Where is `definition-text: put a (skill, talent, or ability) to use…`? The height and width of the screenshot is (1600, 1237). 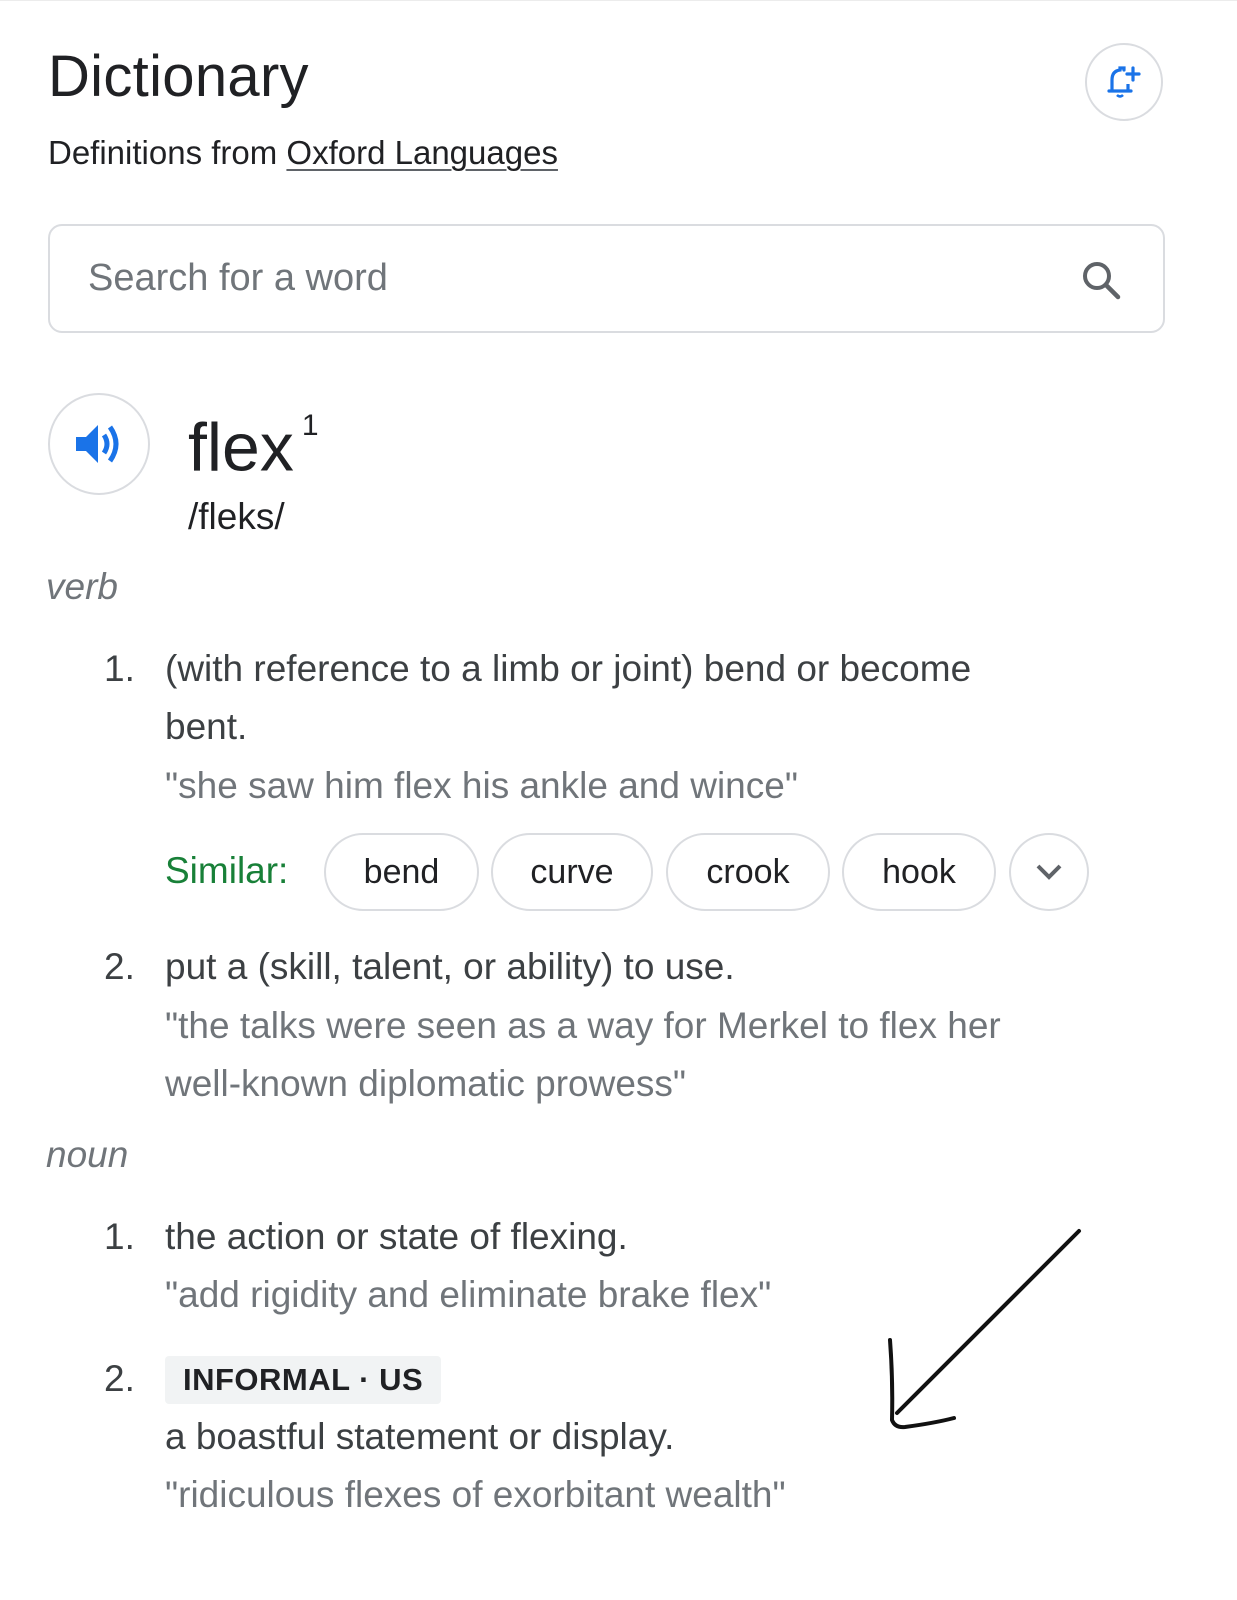 definition-text: put a (skill, talent, or ability) to use… is located at coordinates (450, 966).